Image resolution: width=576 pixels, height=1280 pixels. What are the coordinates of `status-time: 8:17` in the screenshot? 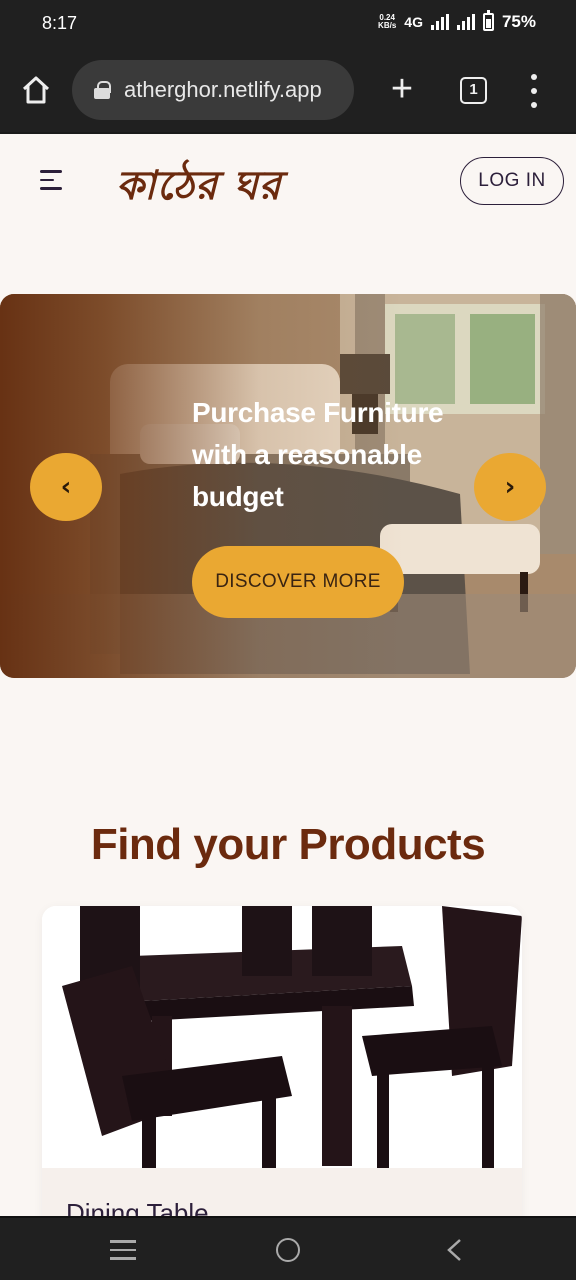 It's located at (60, 23).